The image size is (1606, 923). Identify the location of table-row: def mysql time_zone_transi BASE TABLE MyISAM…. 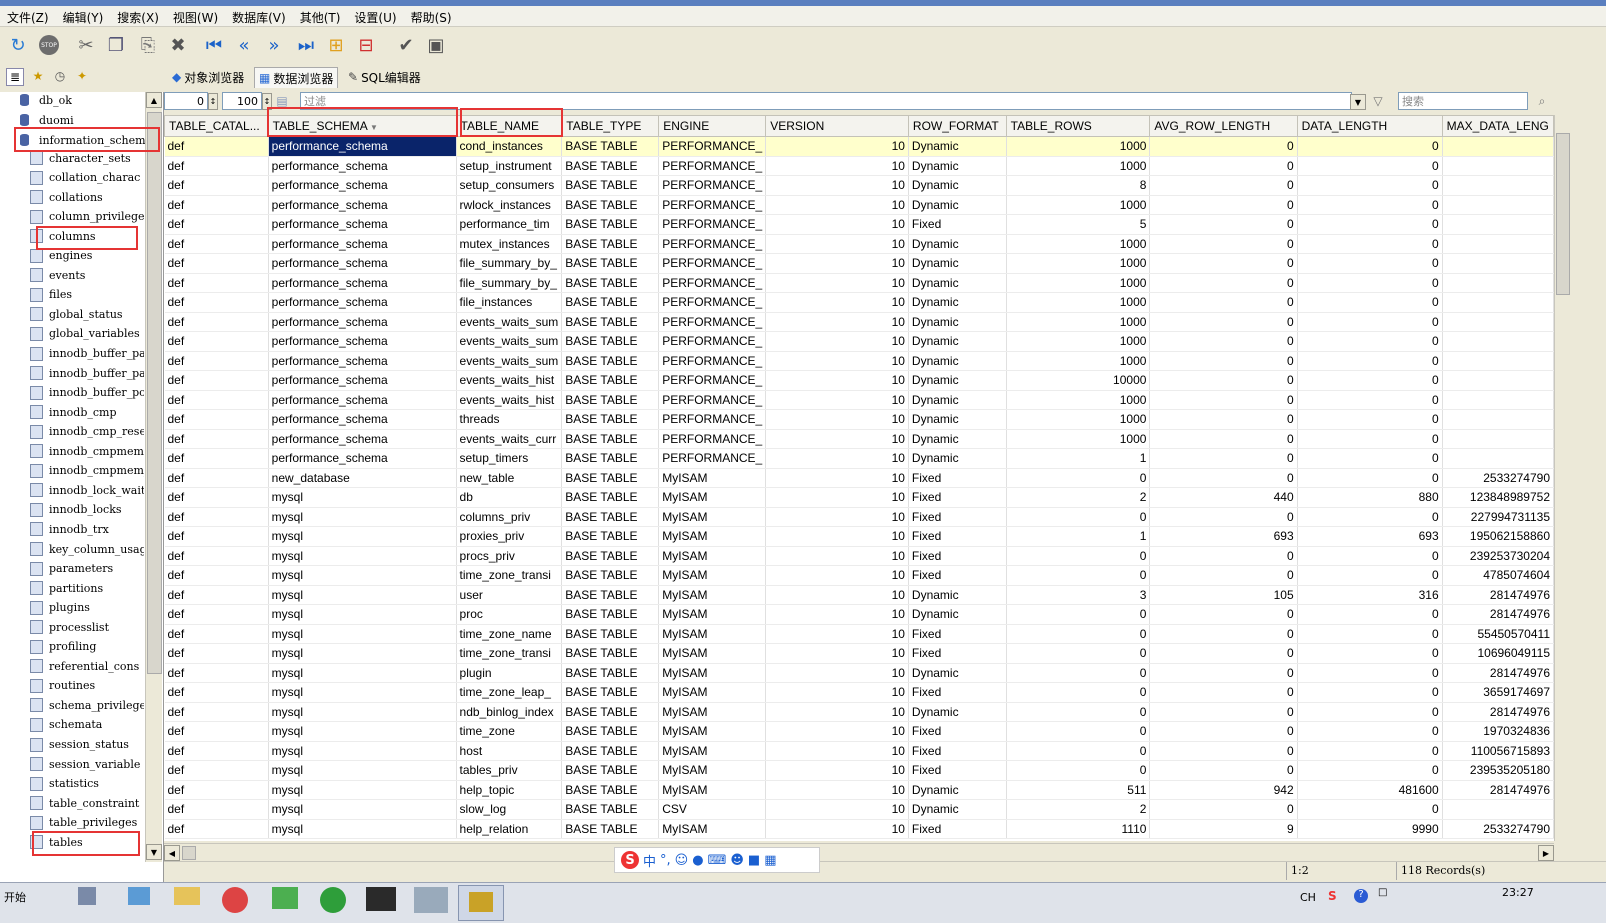
(859, 575).